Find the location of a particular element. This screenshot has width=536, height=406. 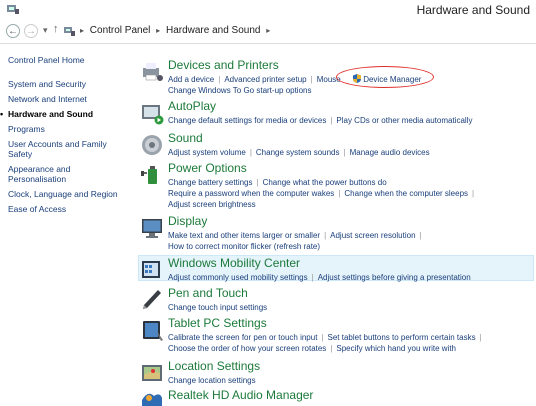

sidebar-item-label: Hardware and Sound is located at coordinates (51, 114).